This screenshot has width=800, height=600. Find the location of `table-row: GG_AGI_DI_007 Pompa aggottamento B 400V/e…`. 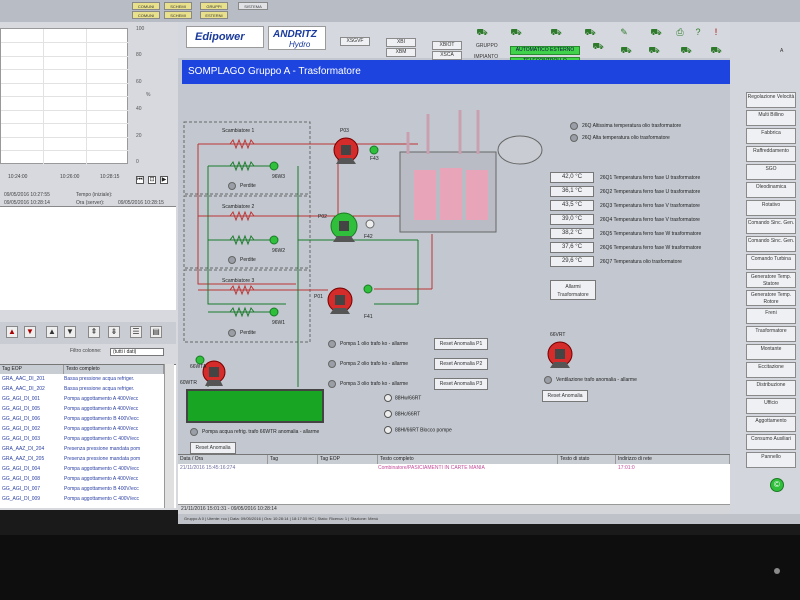

table-row: GG_AGI_DI_007 Pompa aggottamento B 400V/e… is located at coordinates (88, 489).